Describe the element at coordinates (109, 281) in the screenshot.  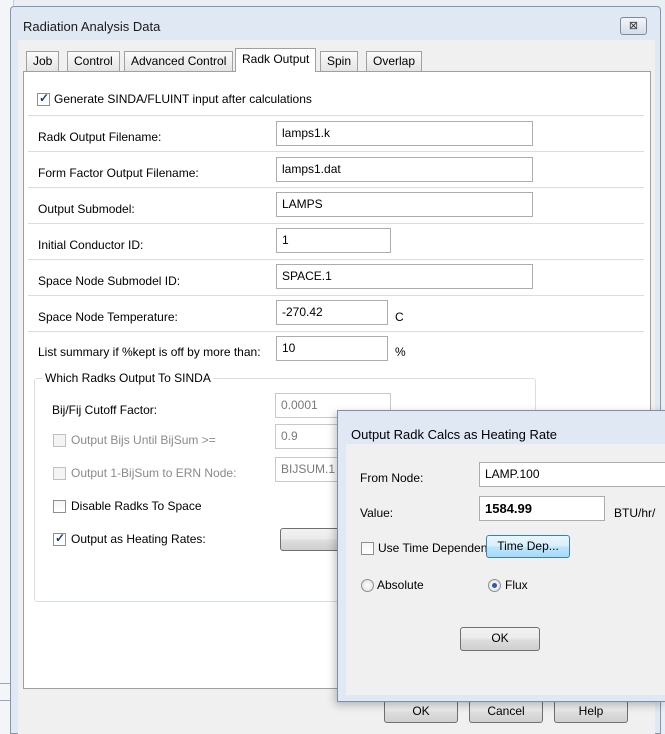
I see `space-node-submodel-label: Space Node Submodel ID:` at that location.